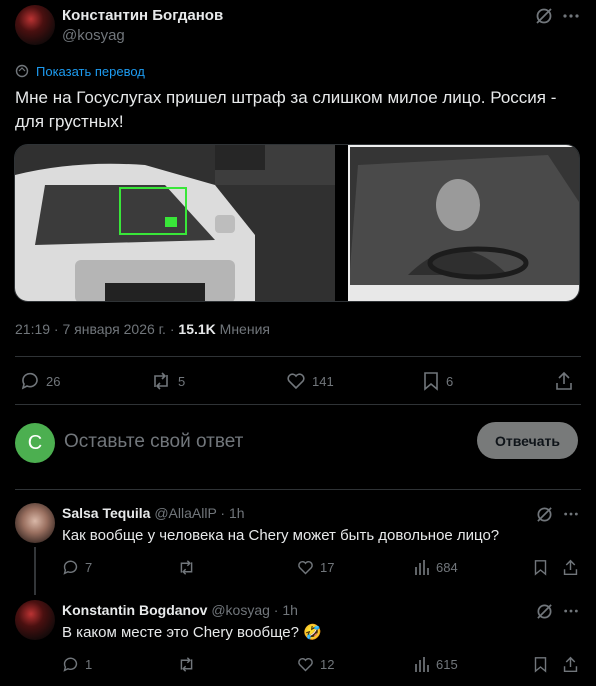  What do you see at coordinates (298, 489) in the screenshot?
I see `divider-composer` at bounding box center [298, 489].